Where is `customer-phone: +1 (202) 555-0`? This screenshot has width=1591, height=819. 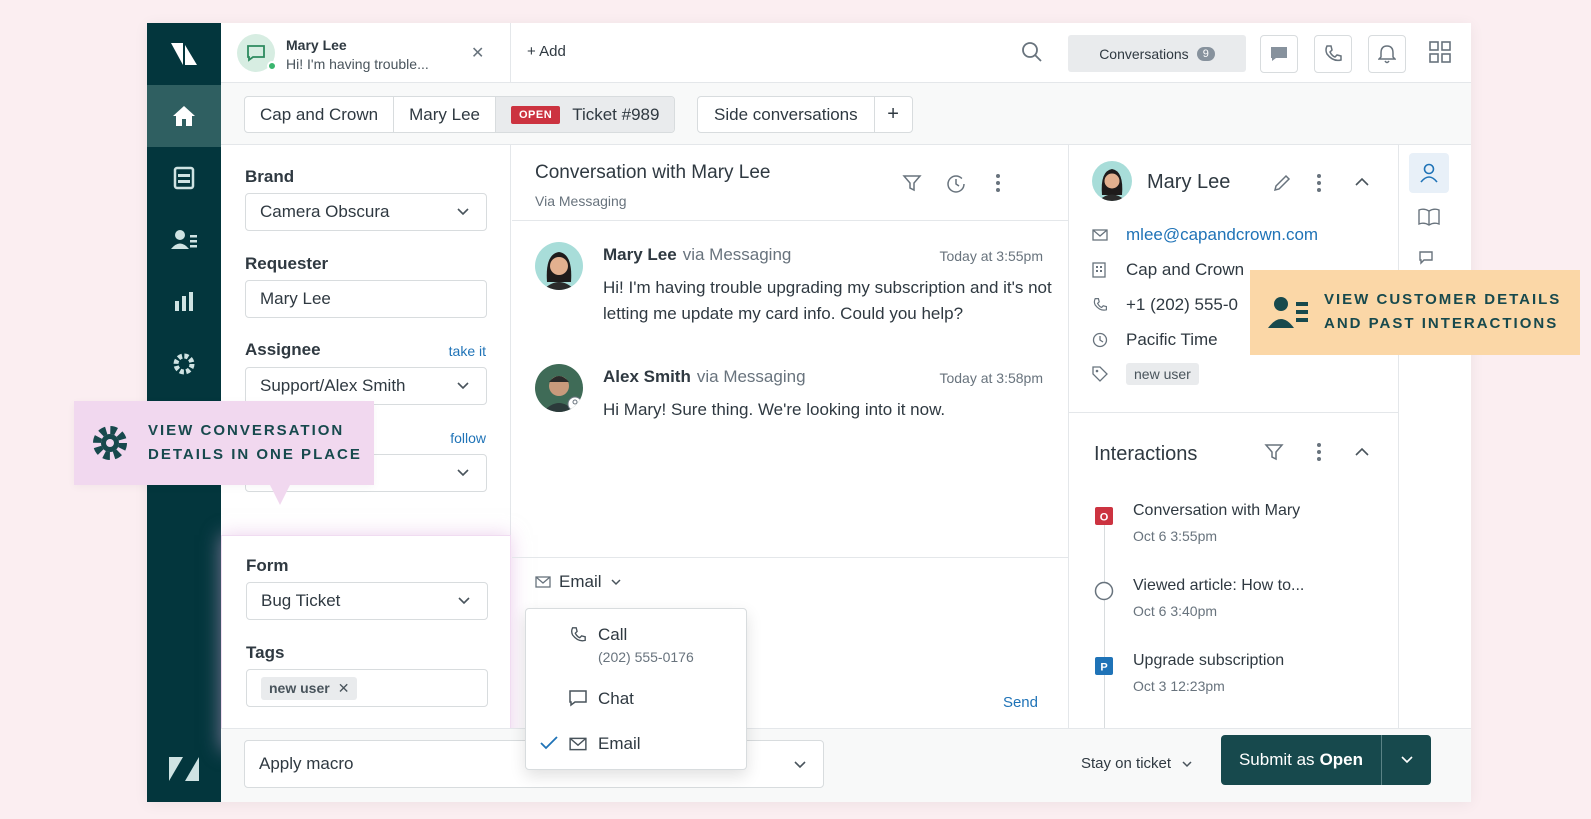
customer-phone: +1 (202) 555-0 is located at coordinates (1182, 305).